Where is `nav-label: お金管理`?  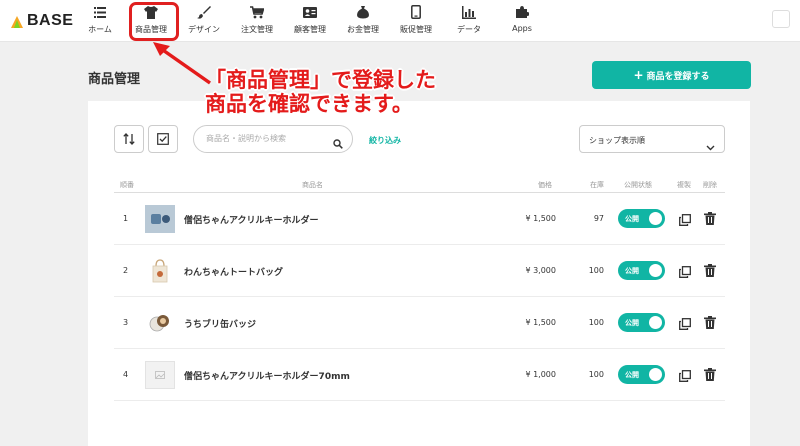
nav-label: お金管理 is located at coordinates (363, 29).